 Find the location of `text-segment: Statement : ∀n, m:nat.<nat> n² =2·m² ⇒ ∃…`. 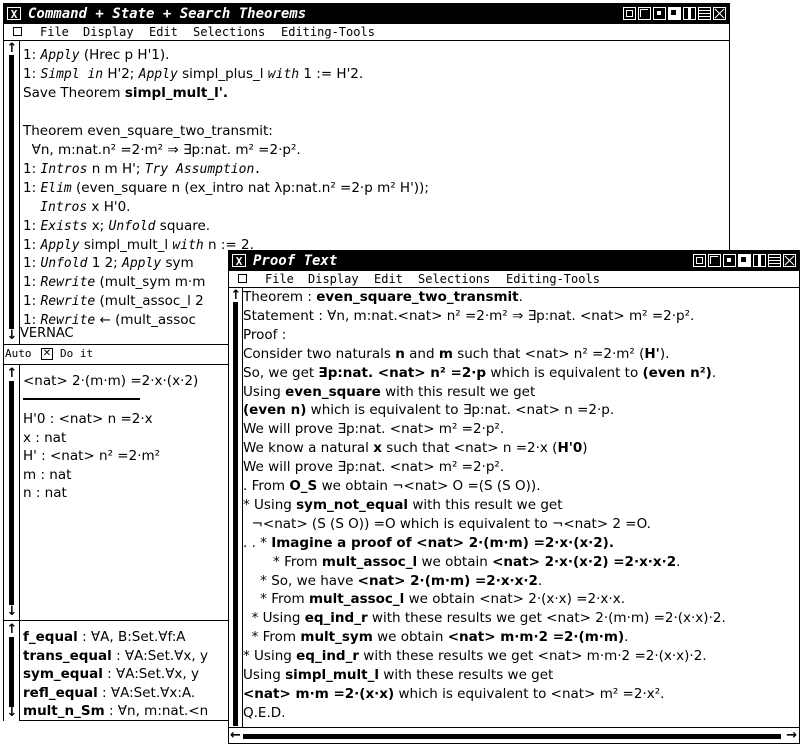

text-segment: Statement : ∀n, m:nat.<nat> n² =2·m² ⇒ ∃… is located at coordinates (469, 315).